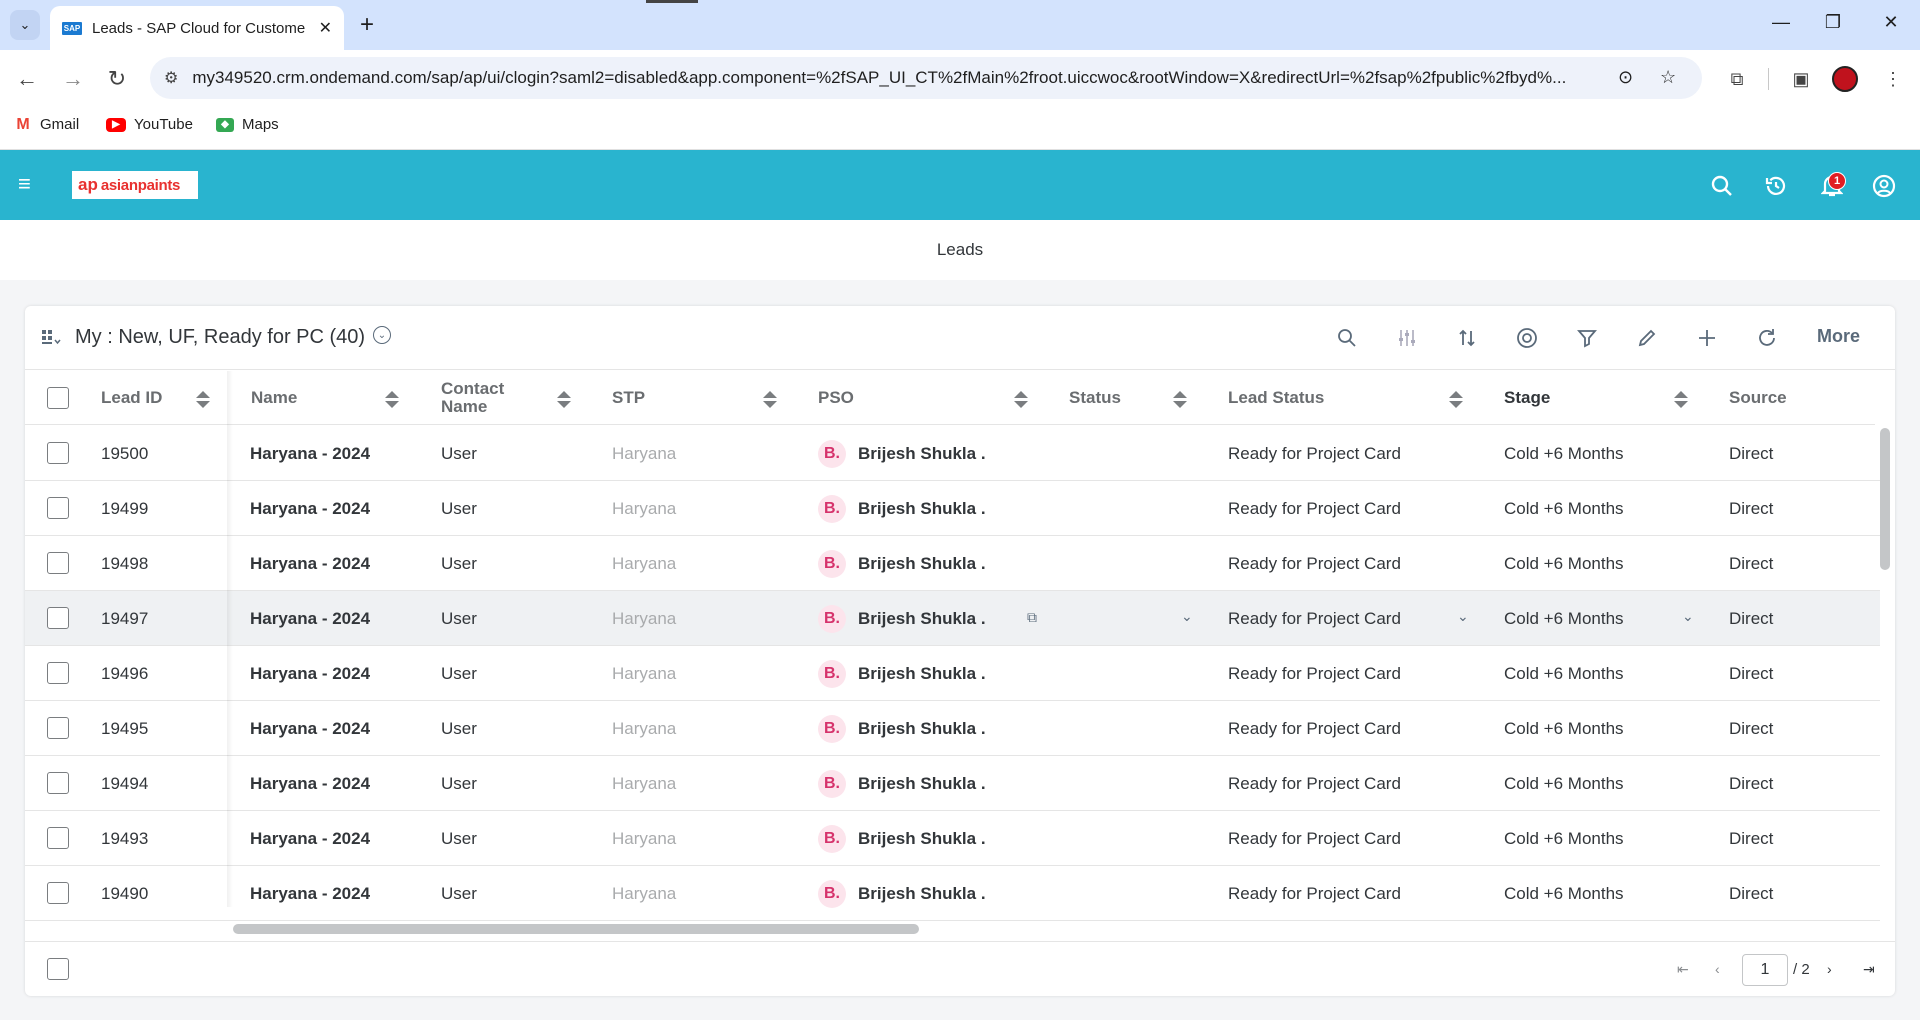 The width and height of the screenshot is (1920, 1020). I want to click on last-page-icon: ⇥, so click(1869, 969).